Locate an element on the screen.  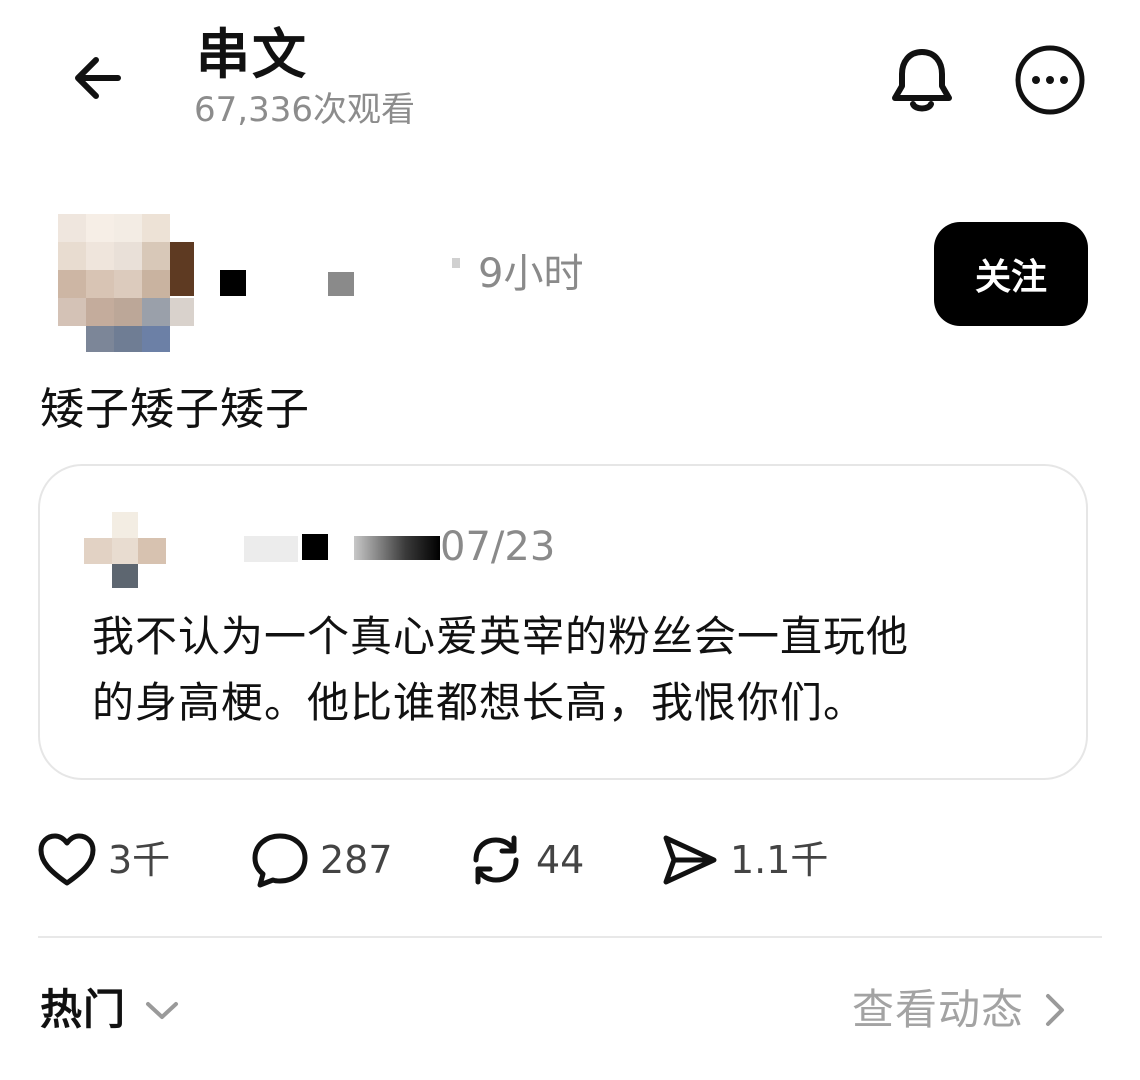
heart-icon is located at coordinates (67, 859).